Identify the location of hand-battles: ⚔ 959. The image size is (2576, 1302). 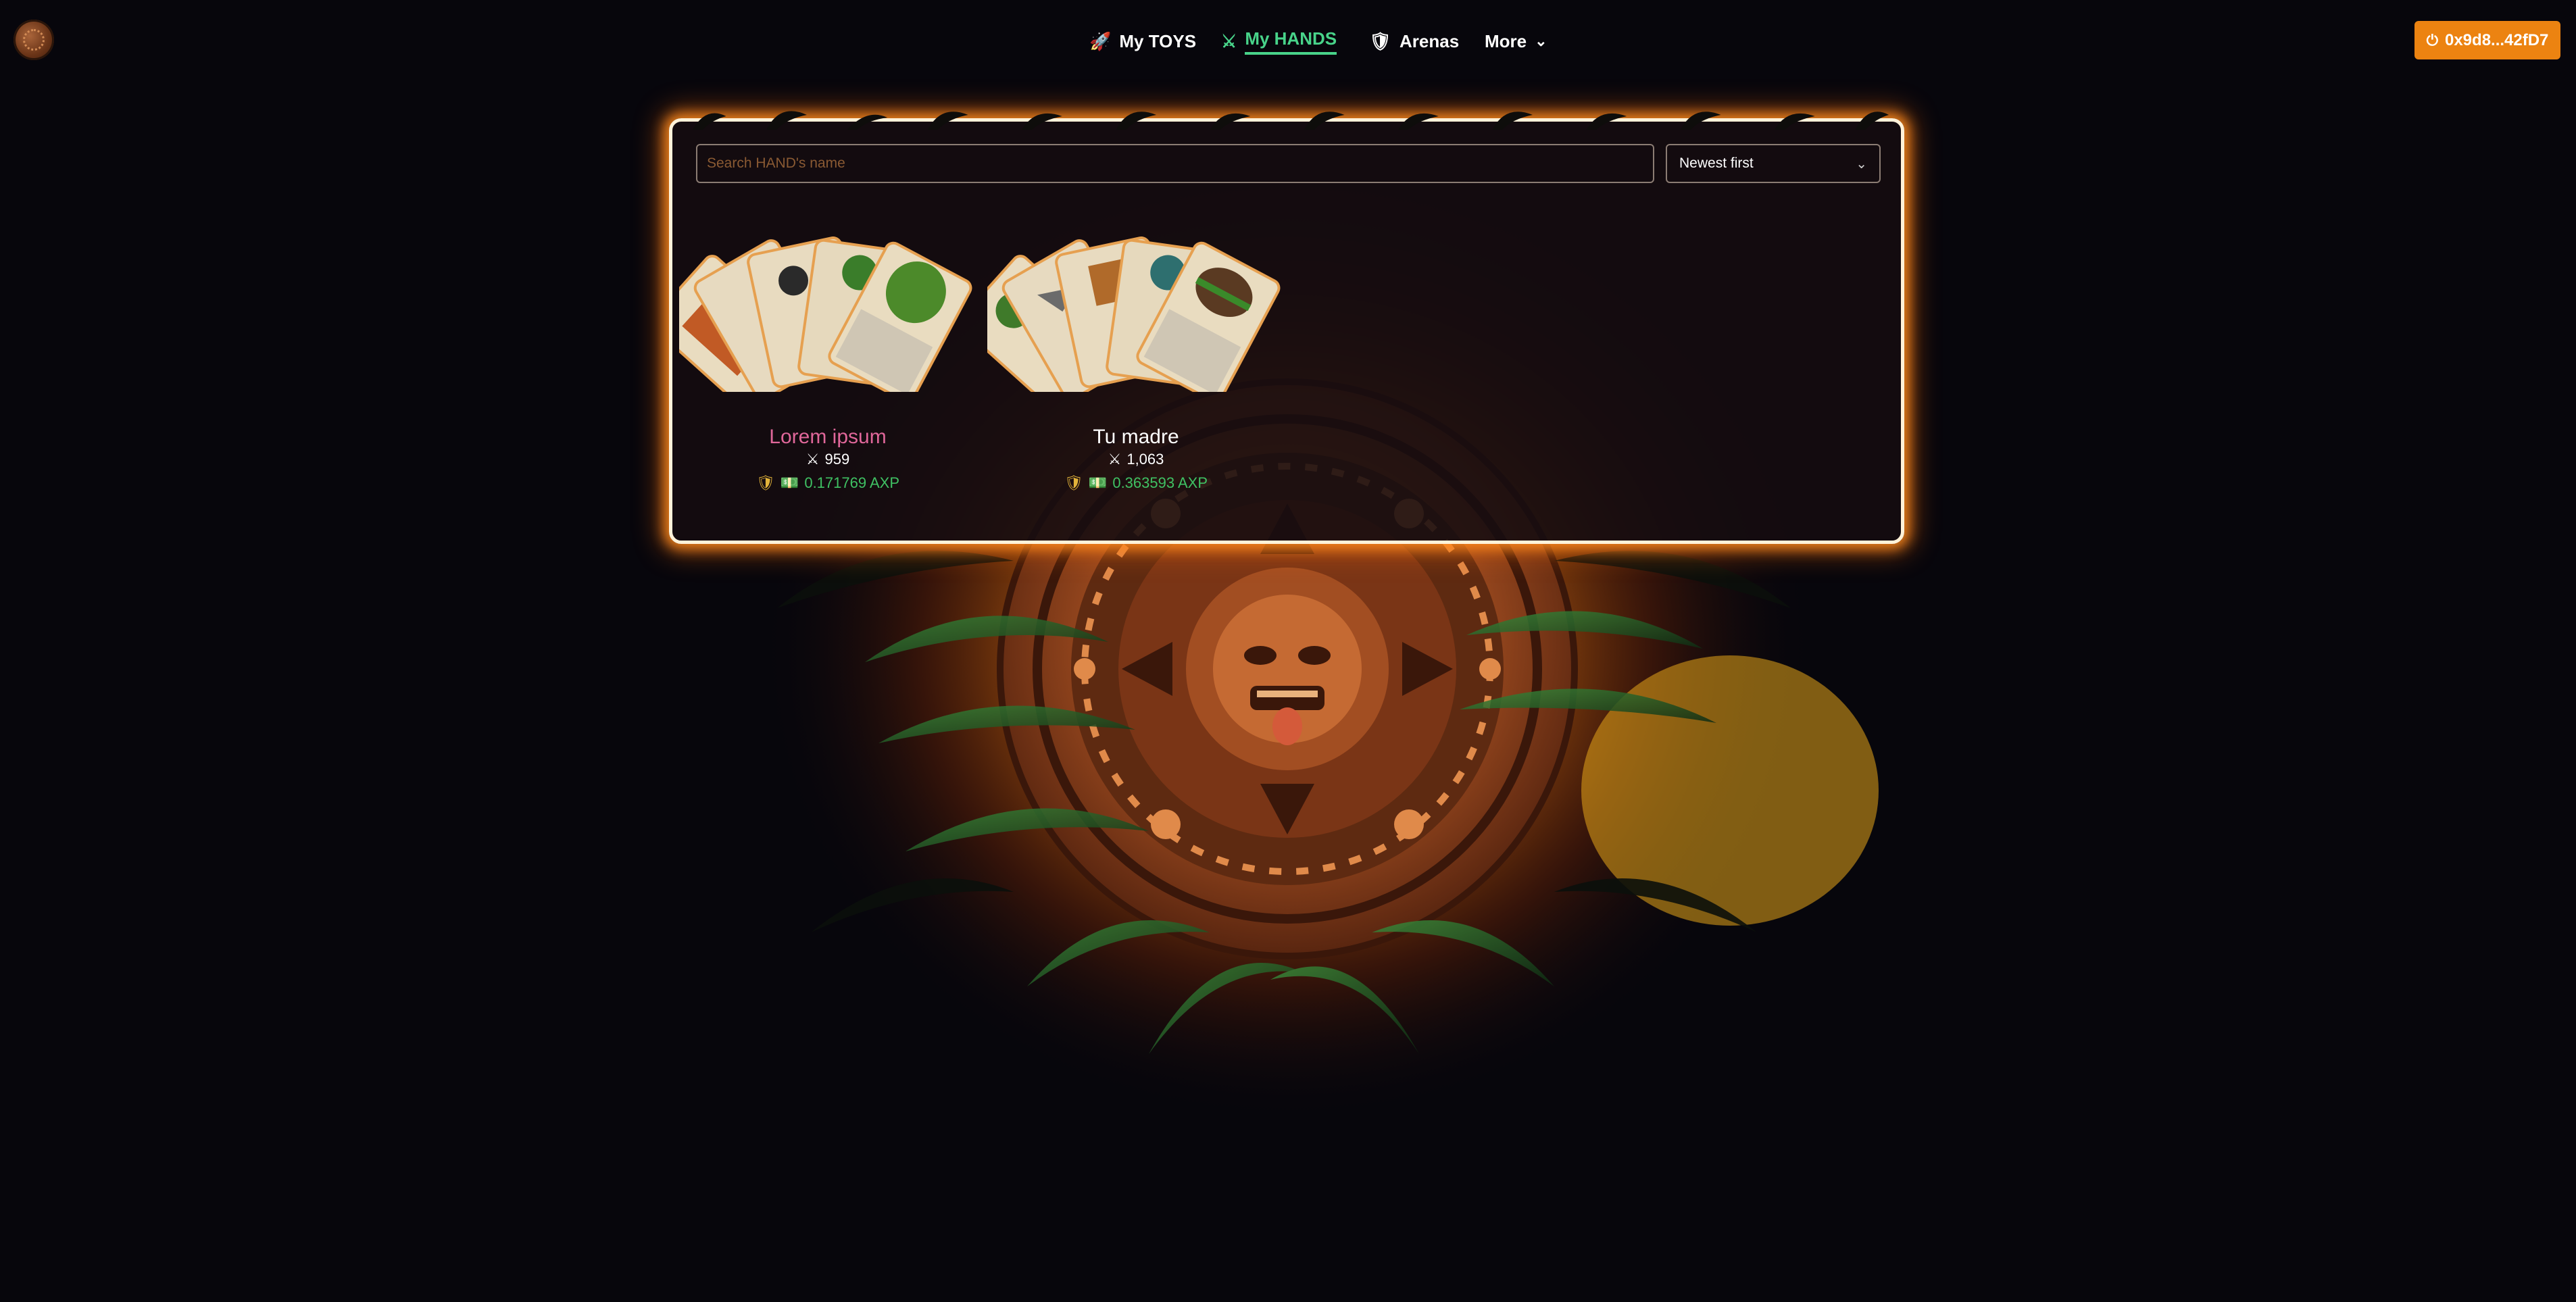
(828, 459).